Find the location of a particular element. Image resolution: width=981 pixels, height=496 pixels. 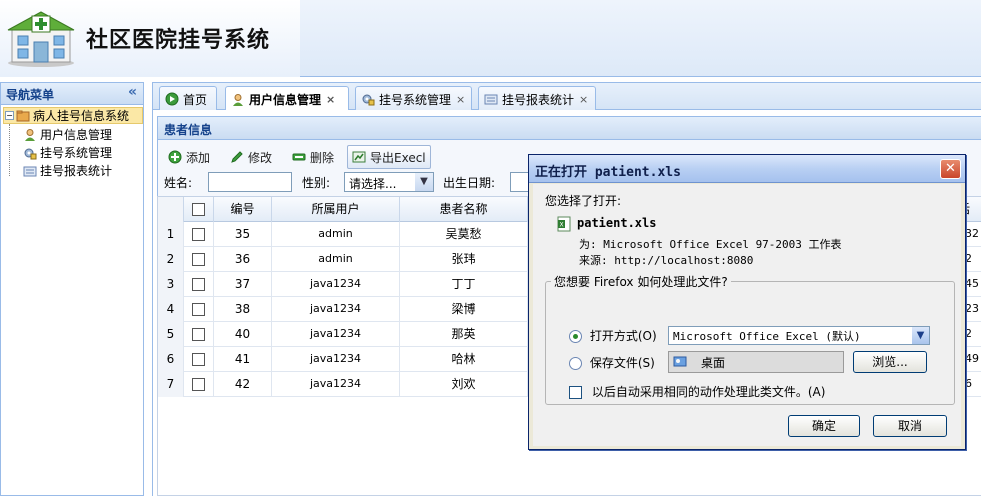

select-all-checkbox is located at coordinates (198, 209).